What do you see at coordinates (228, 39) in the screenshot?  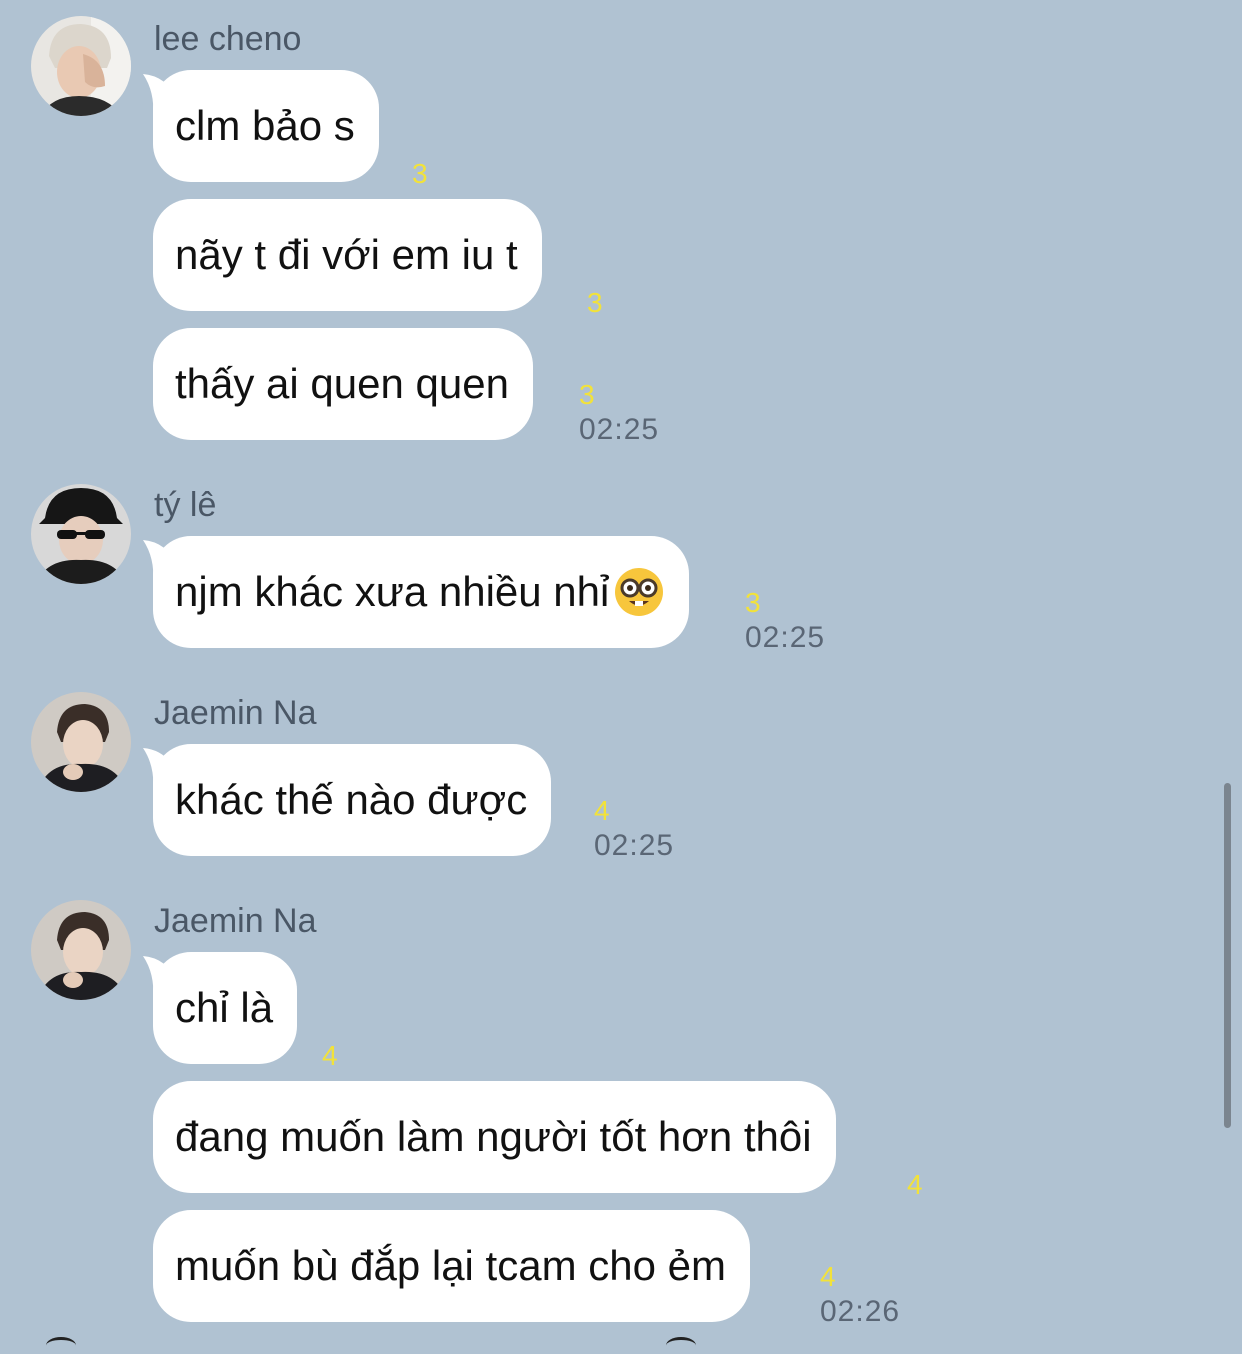 I see `sender-name: lee cheno` at bounding box center [228, 39].